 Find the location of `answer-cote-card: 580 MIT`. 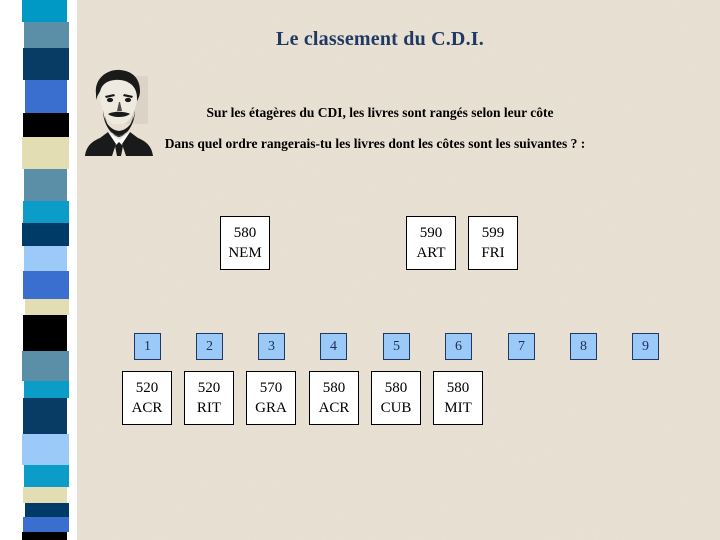

answer-cote-card: 580 MIT is located at coordinates (458, 398).